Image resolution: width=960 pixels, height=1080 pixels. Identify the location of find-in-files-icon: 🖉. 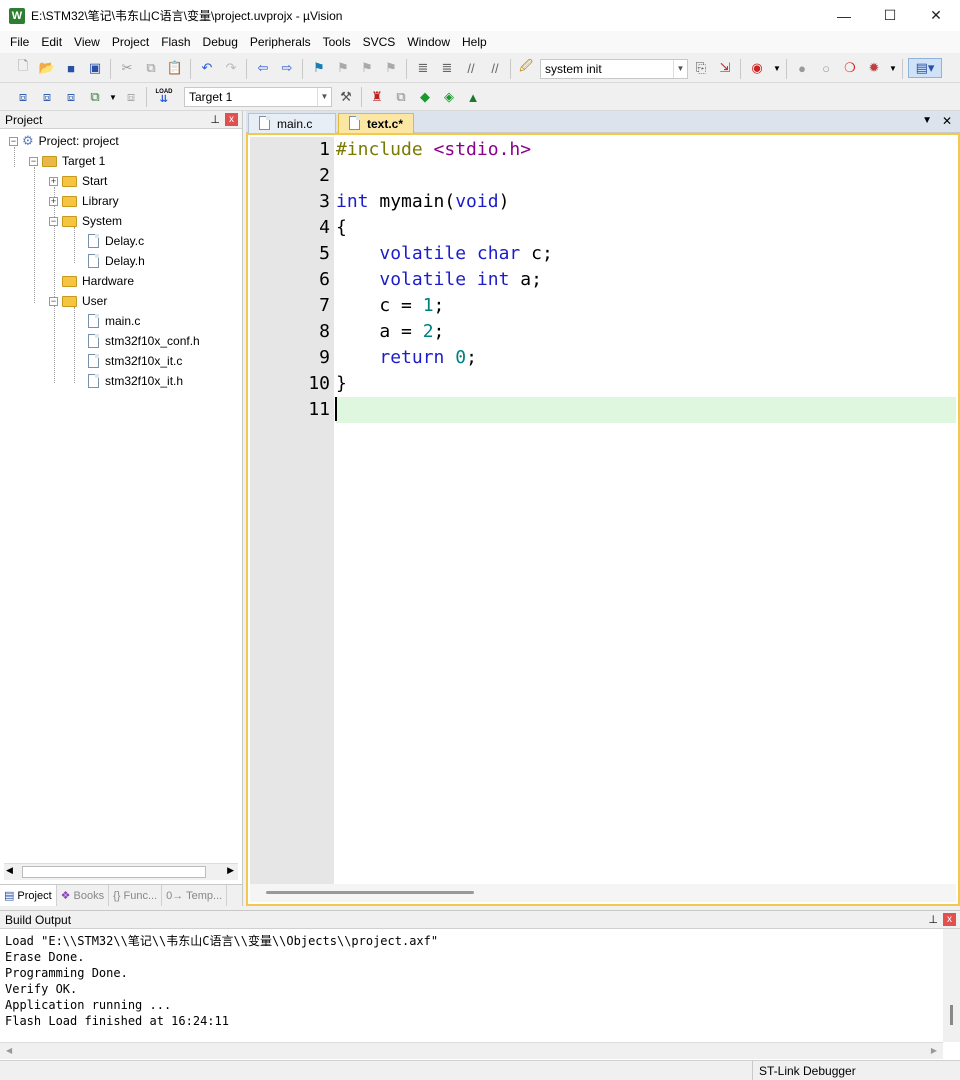
(526, 67).